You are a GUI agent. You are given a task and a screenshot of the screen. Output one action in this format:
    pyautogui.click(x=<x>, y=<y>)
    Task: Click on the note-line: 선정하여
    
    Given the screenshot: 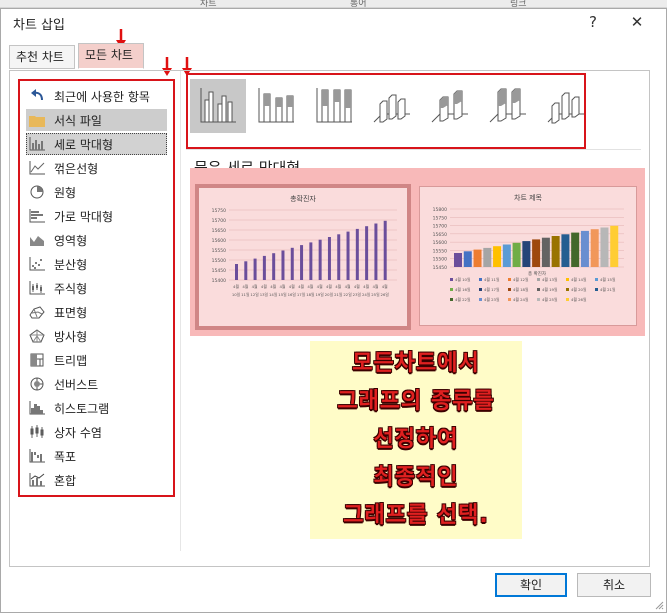 What is the action you would take?
    pyautogui.click(x=416, y=439)
    